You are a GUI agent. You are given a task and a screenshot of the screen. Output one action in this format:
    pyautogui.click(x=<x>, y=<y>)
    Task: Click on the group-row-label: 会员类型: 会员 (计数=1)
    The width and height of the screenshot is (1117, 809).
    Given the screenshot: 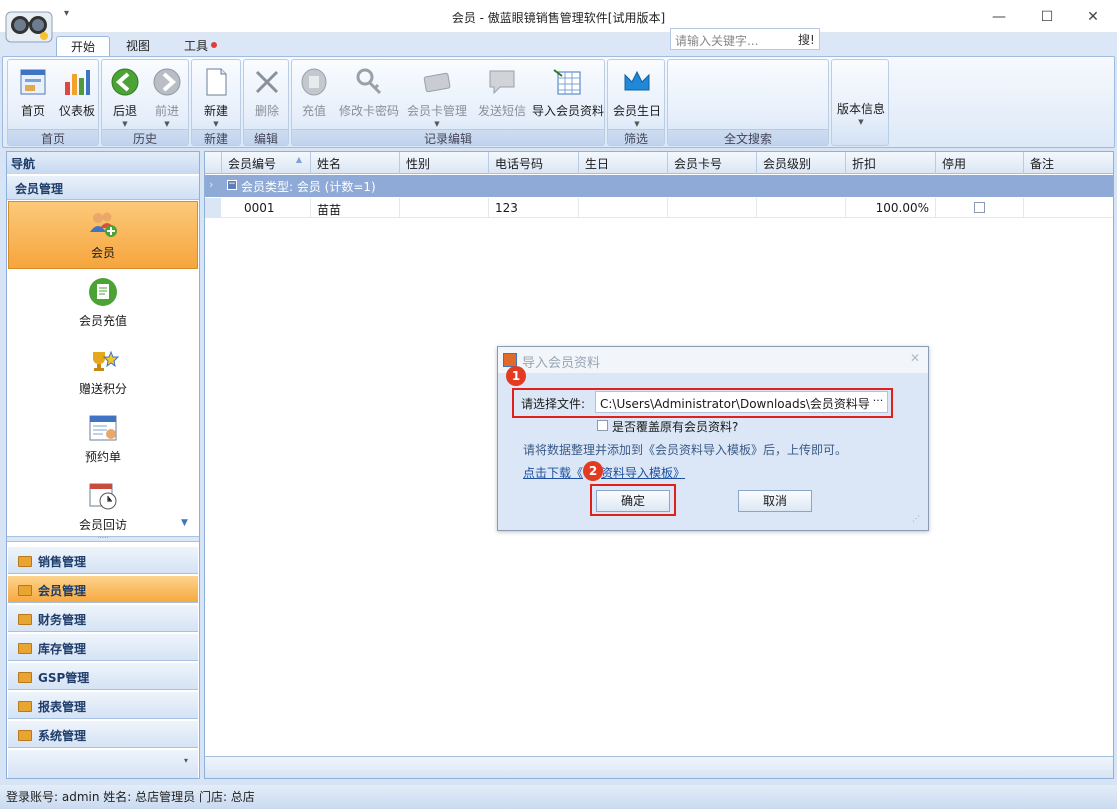 What is the action you would take?
    pyautogui.click(x=308, y=187)
    